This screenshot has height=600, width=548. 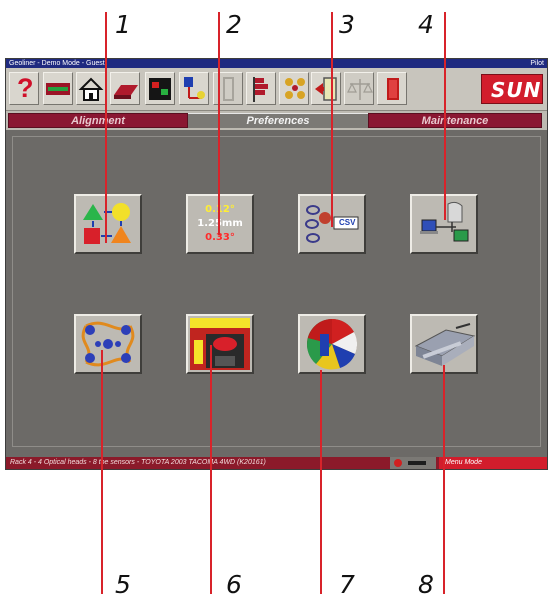 I want to click on balance-scale-icon, so click(x=360, y=89).